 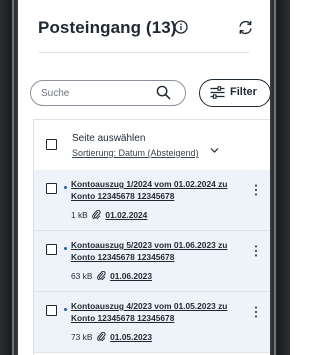 I want to click on subject-line-1: Kontoauszug 4/2023 vom 01.05.2023 zu, so click(x=149, y=306).